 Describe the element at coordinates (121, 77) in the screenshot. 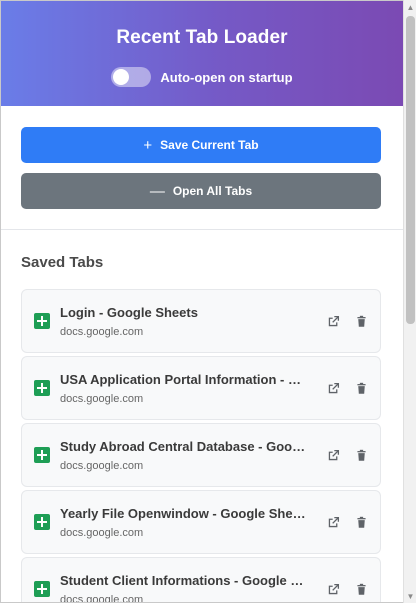

I see `toggle-knob` at that location.